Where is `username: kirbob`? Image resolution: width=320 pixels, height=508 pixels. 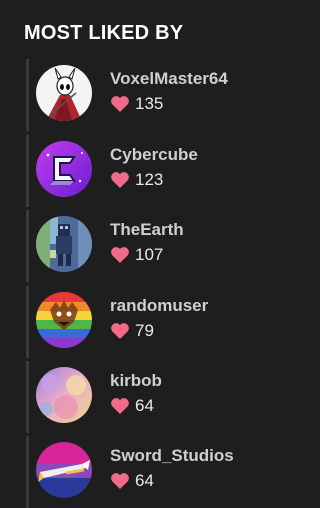 username: kirbob is located at coordinates (136, 381).